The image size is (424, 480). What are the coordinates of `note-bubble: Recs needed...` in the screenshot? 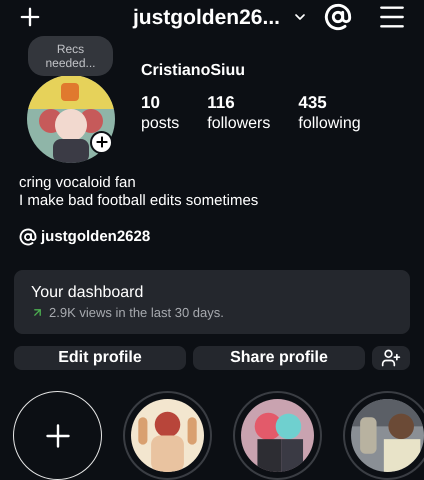 It's located at (70, 56).